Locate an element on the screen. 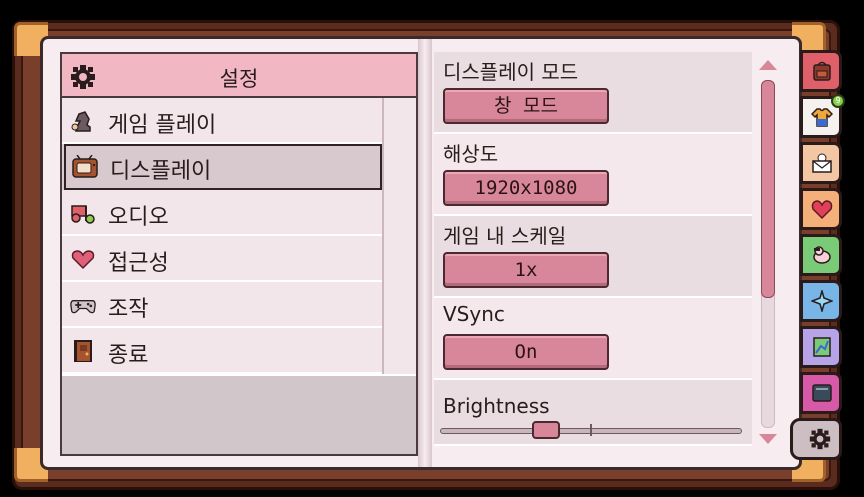  tab-character: 9 is located at coordinates (822, 116).